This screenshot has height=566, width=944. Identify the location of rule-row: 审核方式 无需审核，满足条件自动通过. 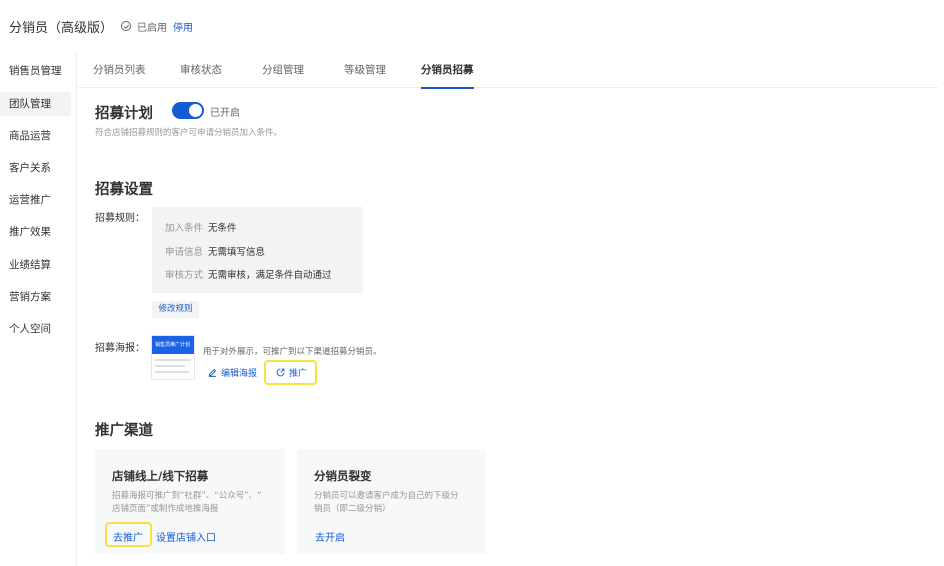
(248, 274).